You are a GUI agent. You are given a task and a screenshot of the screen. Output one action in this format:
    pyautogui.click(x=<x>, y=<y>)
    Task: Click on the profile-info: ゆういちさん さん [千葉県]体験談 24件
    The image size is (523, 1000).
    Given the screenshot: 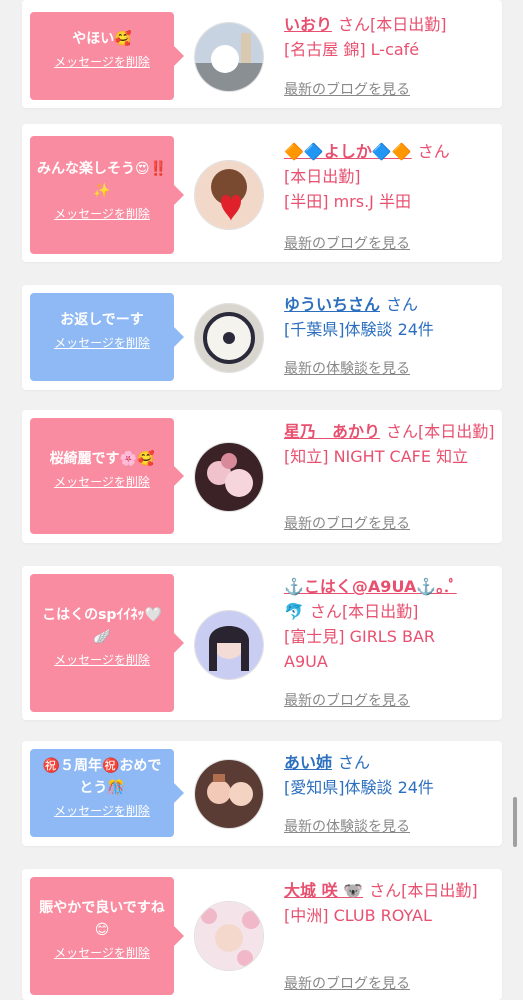 What is the action you would take?
    pyautogui.click(x=391, y=317)
    